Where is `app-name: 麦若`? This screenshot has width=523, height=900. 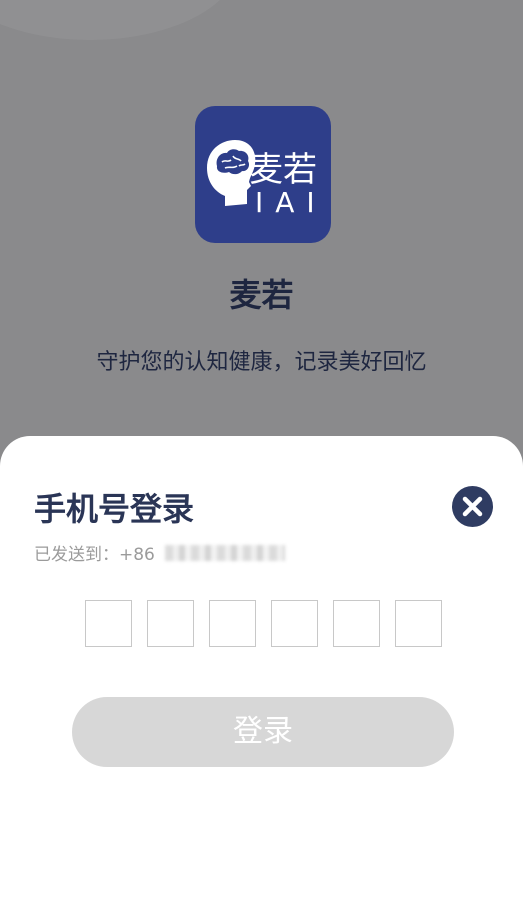
app-name: 麦若 is located at coordinates (261, 295).